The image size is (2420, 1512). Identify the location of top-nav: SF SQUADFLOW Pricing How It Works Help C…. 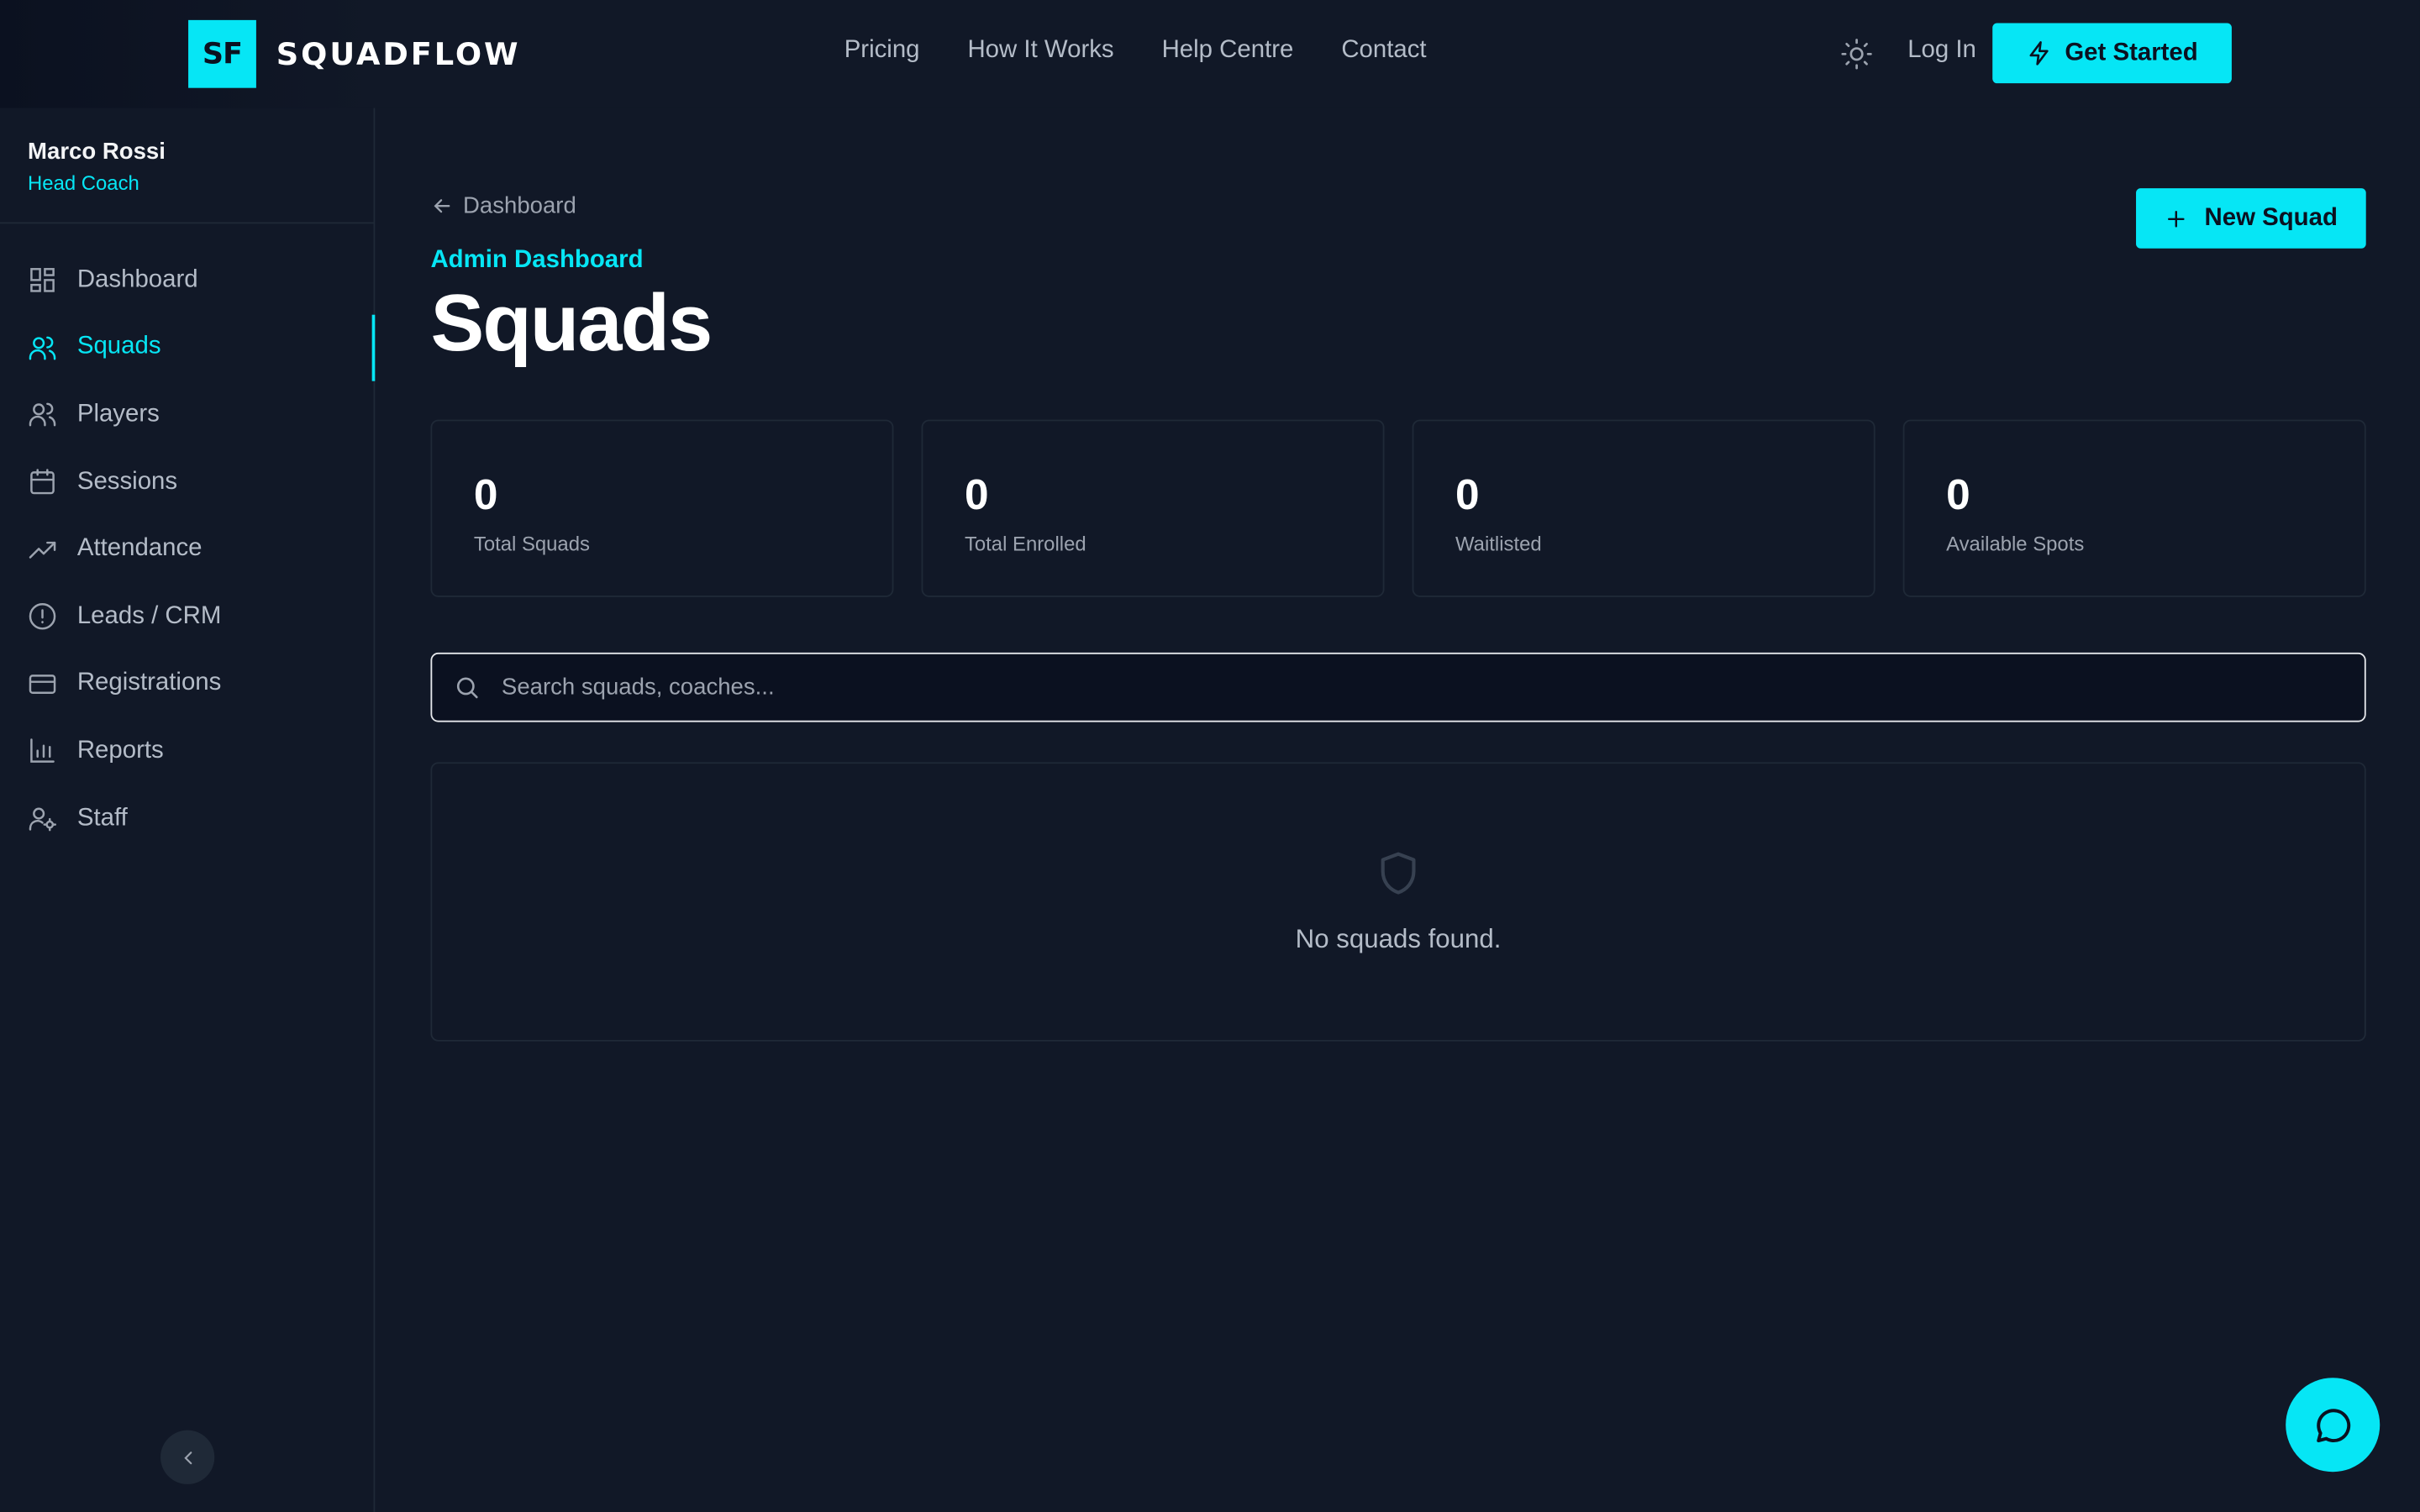
(1210, 54).